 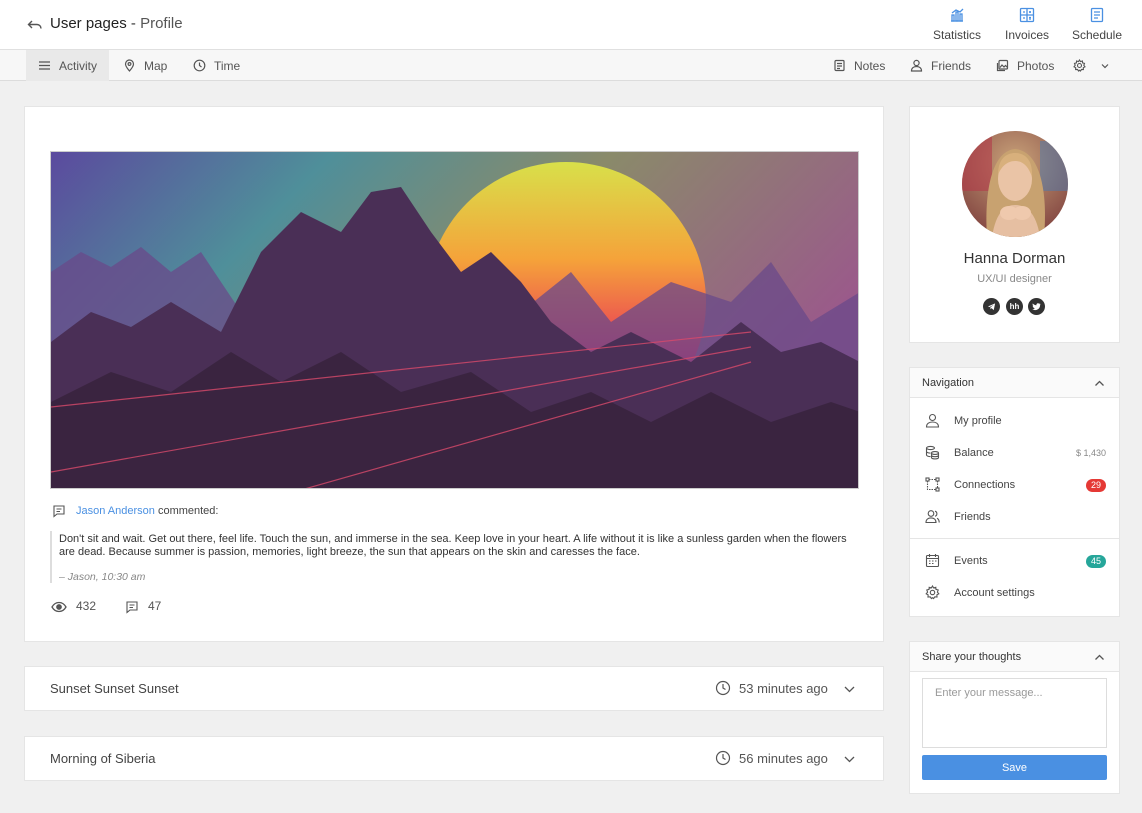 I want to click on settings-dropdown, so click(x=1095, y=65).